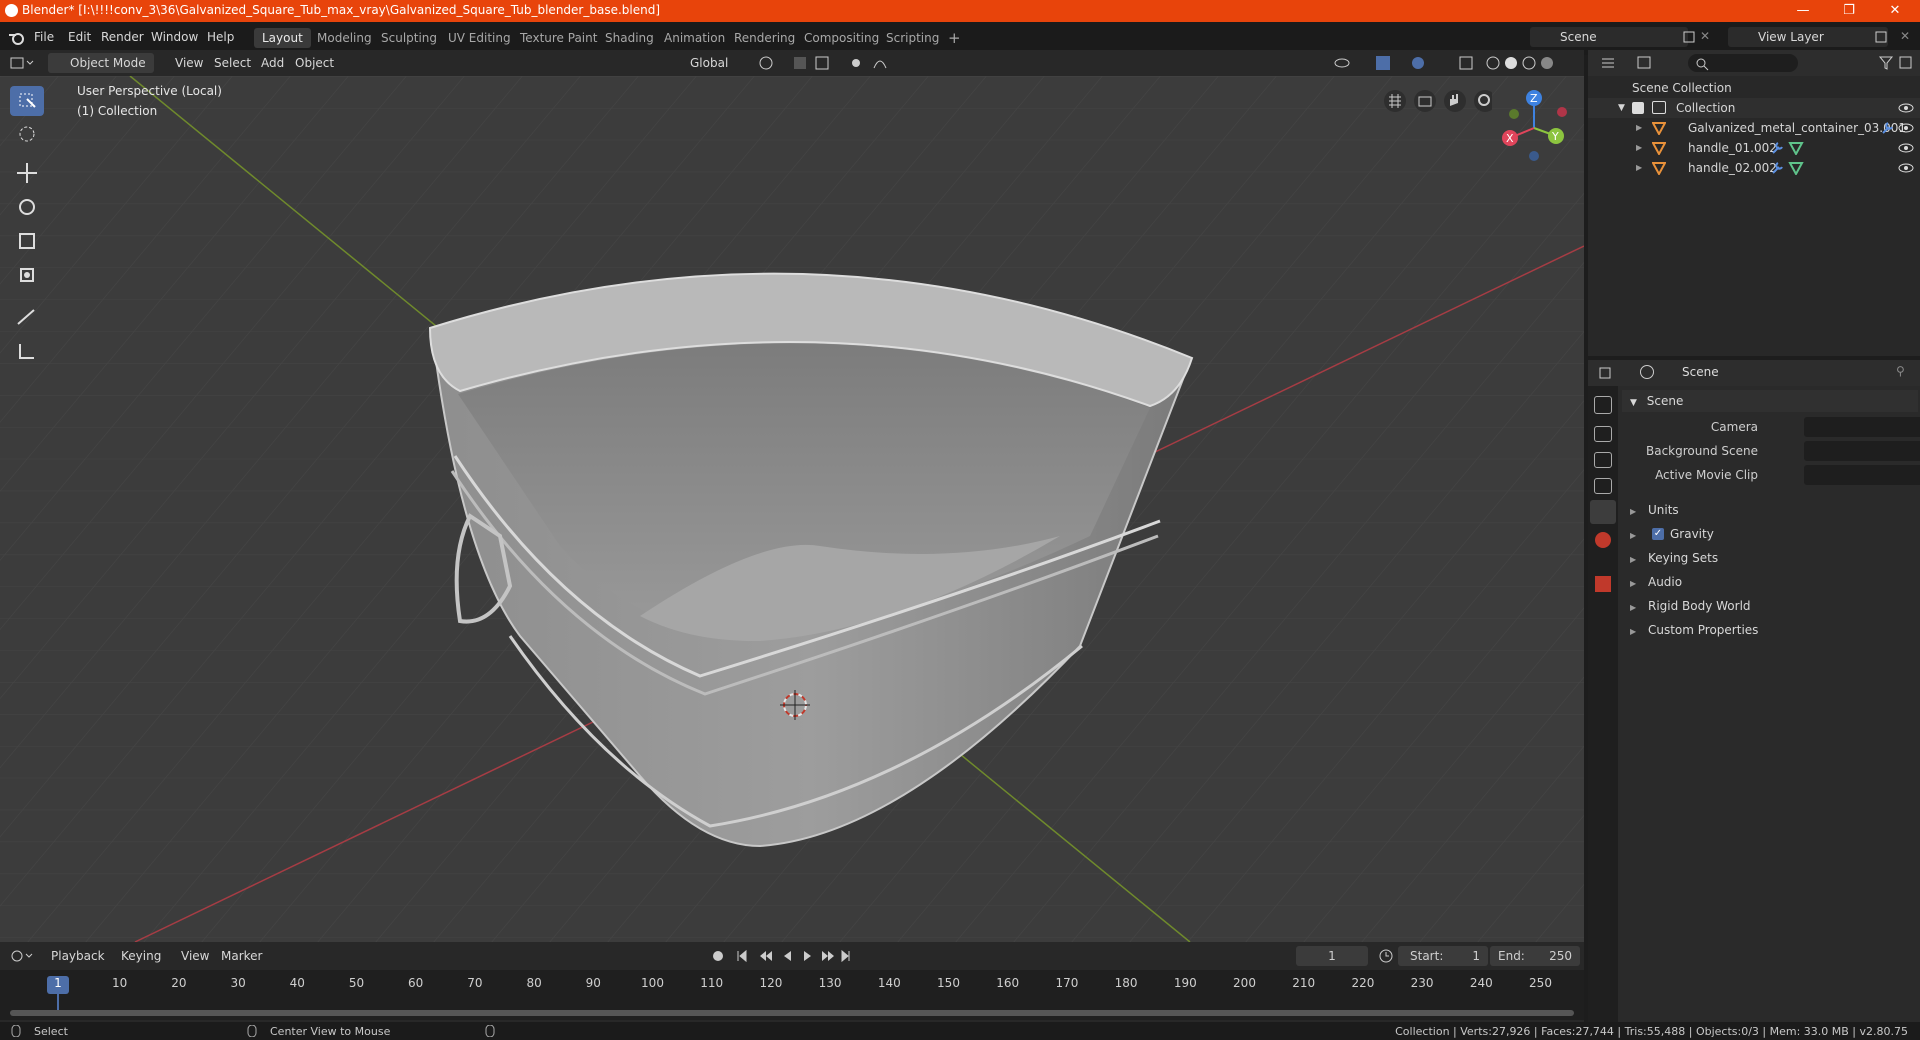 The height and width of the screenshot is (1040, 1920). I want to click on menu-select: Select, so click(232, 63).